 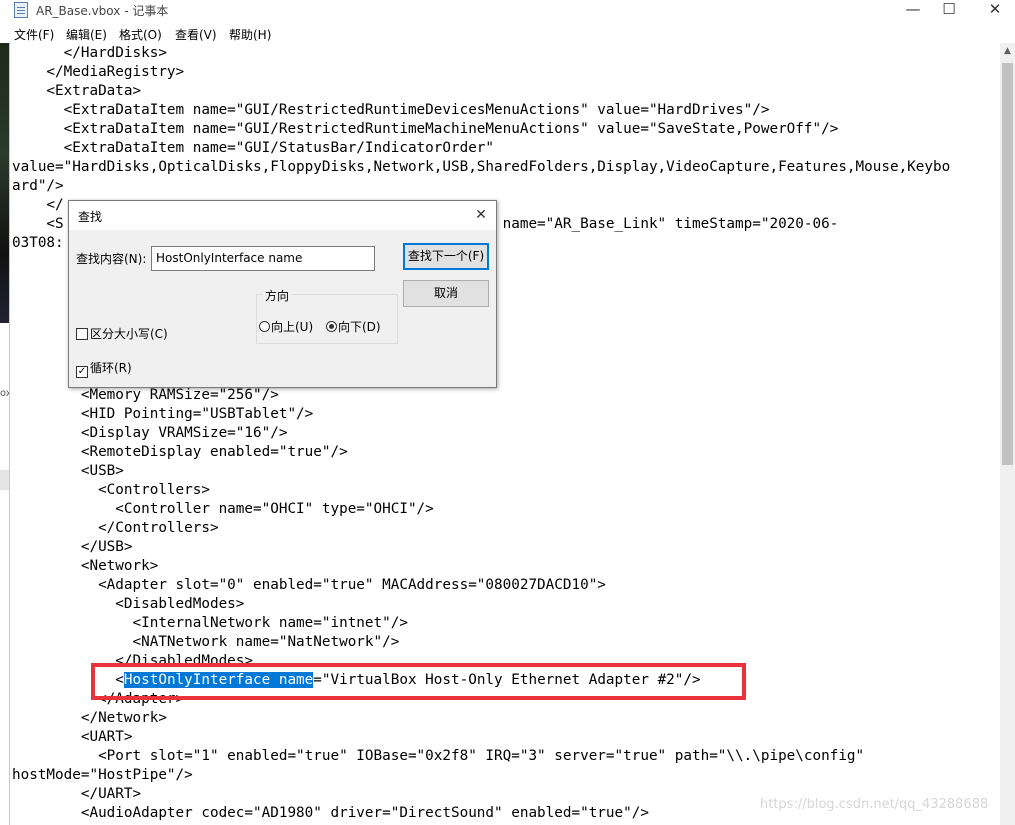 What do you see at coordinates (4, 480) in the screenshot?
I see `background-window-strip-lower` at bounding box center [4, 480].